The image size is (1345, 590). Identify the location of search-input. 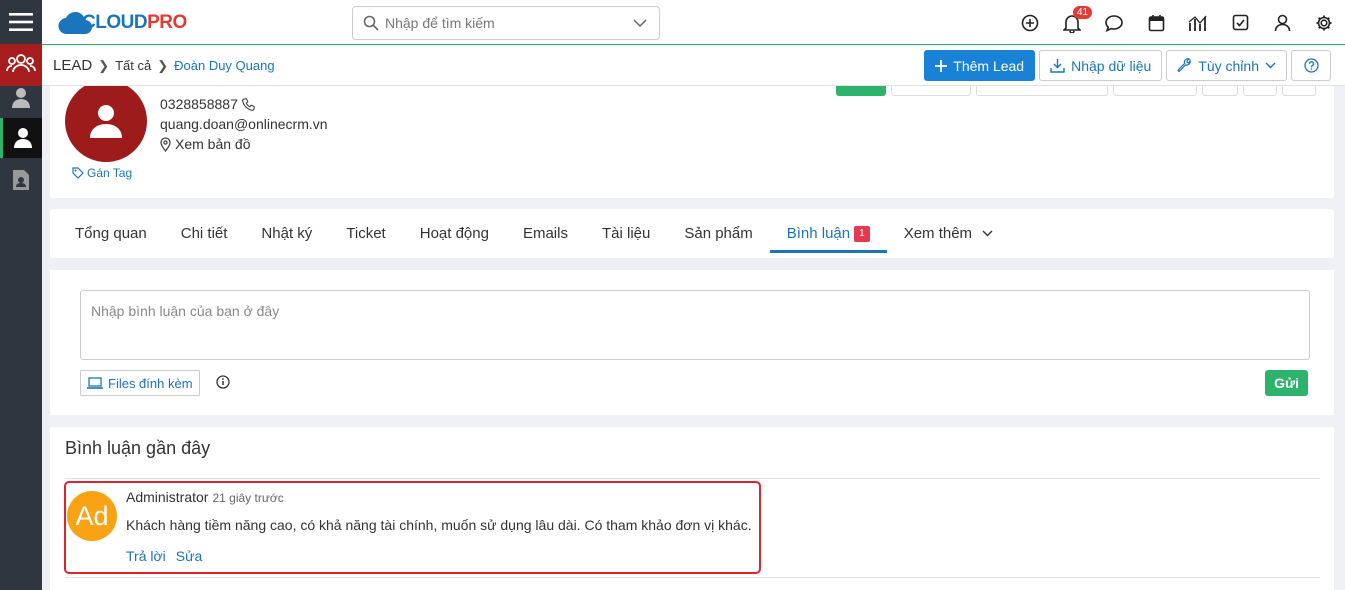
(506, 23).